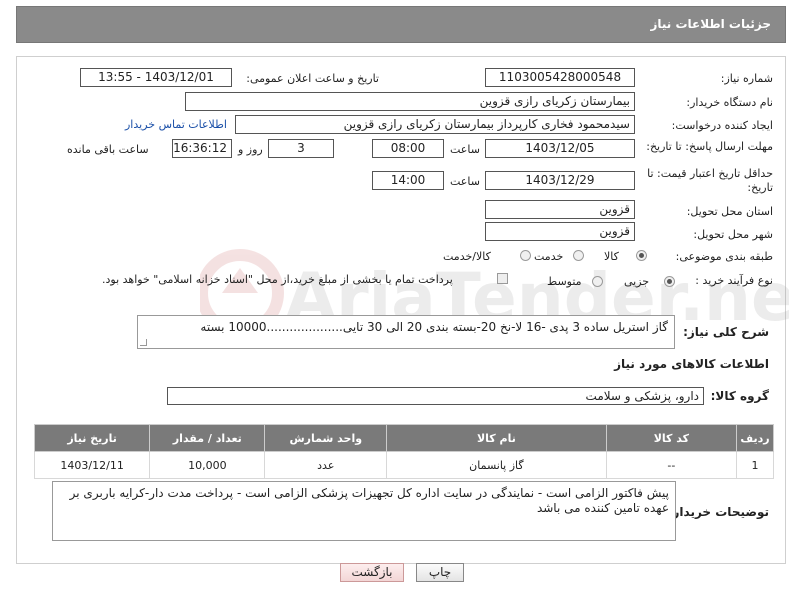  Describe the element at coordinates (465, 149) in the screenshot. I see `deadline-time-label: ساعت` at that location.